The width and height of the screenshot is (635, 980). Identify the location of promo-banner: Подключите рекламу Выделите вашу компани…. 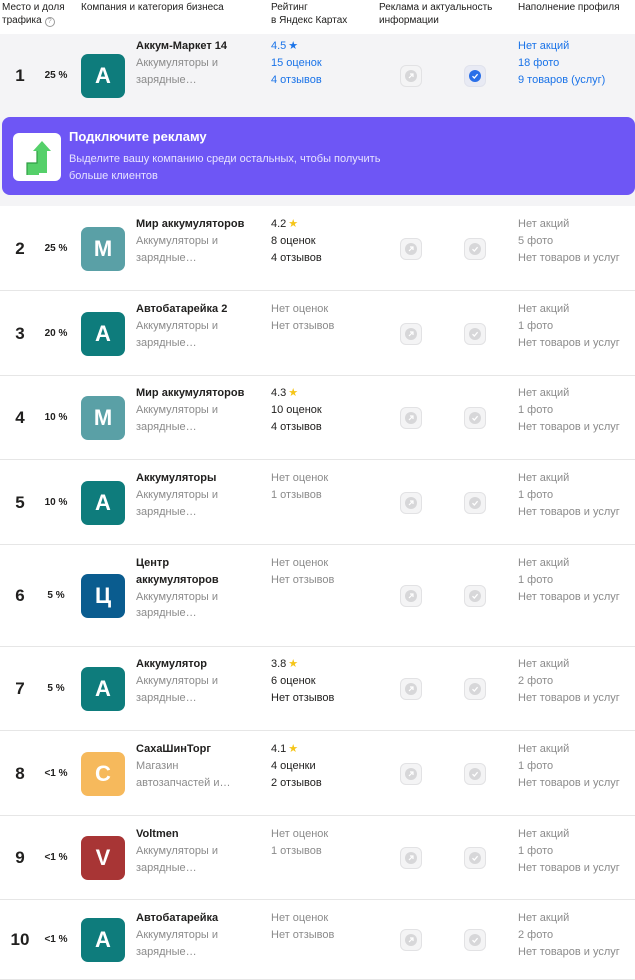
(318, 156).